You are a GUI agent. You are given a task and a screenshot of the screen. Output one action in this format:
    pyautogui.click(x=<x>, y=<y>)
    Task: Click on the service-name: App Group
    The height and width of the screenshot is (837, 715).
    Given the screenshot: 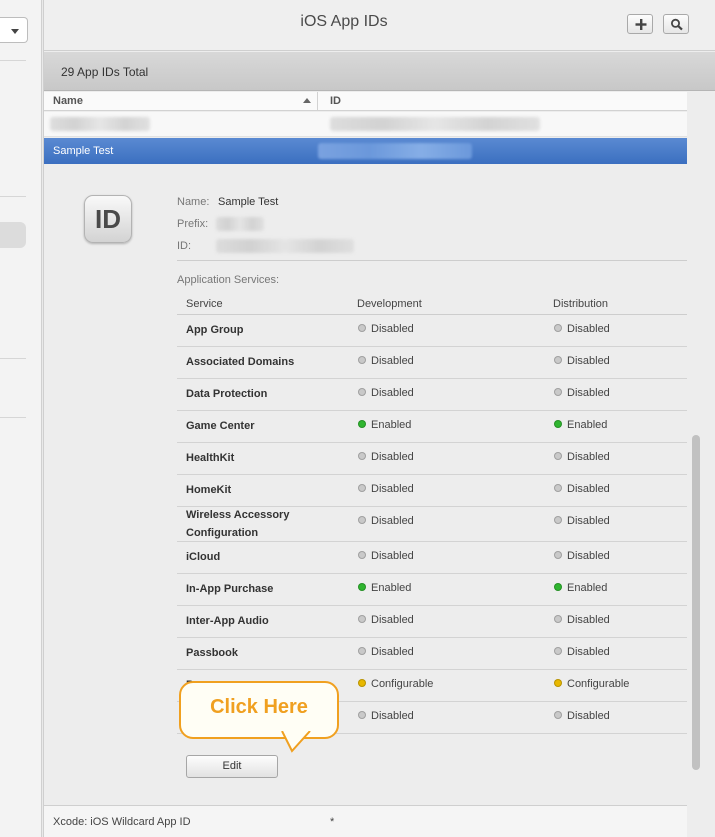 What is the action you would take?
    pyautogui.click(x=215, y=330)
    